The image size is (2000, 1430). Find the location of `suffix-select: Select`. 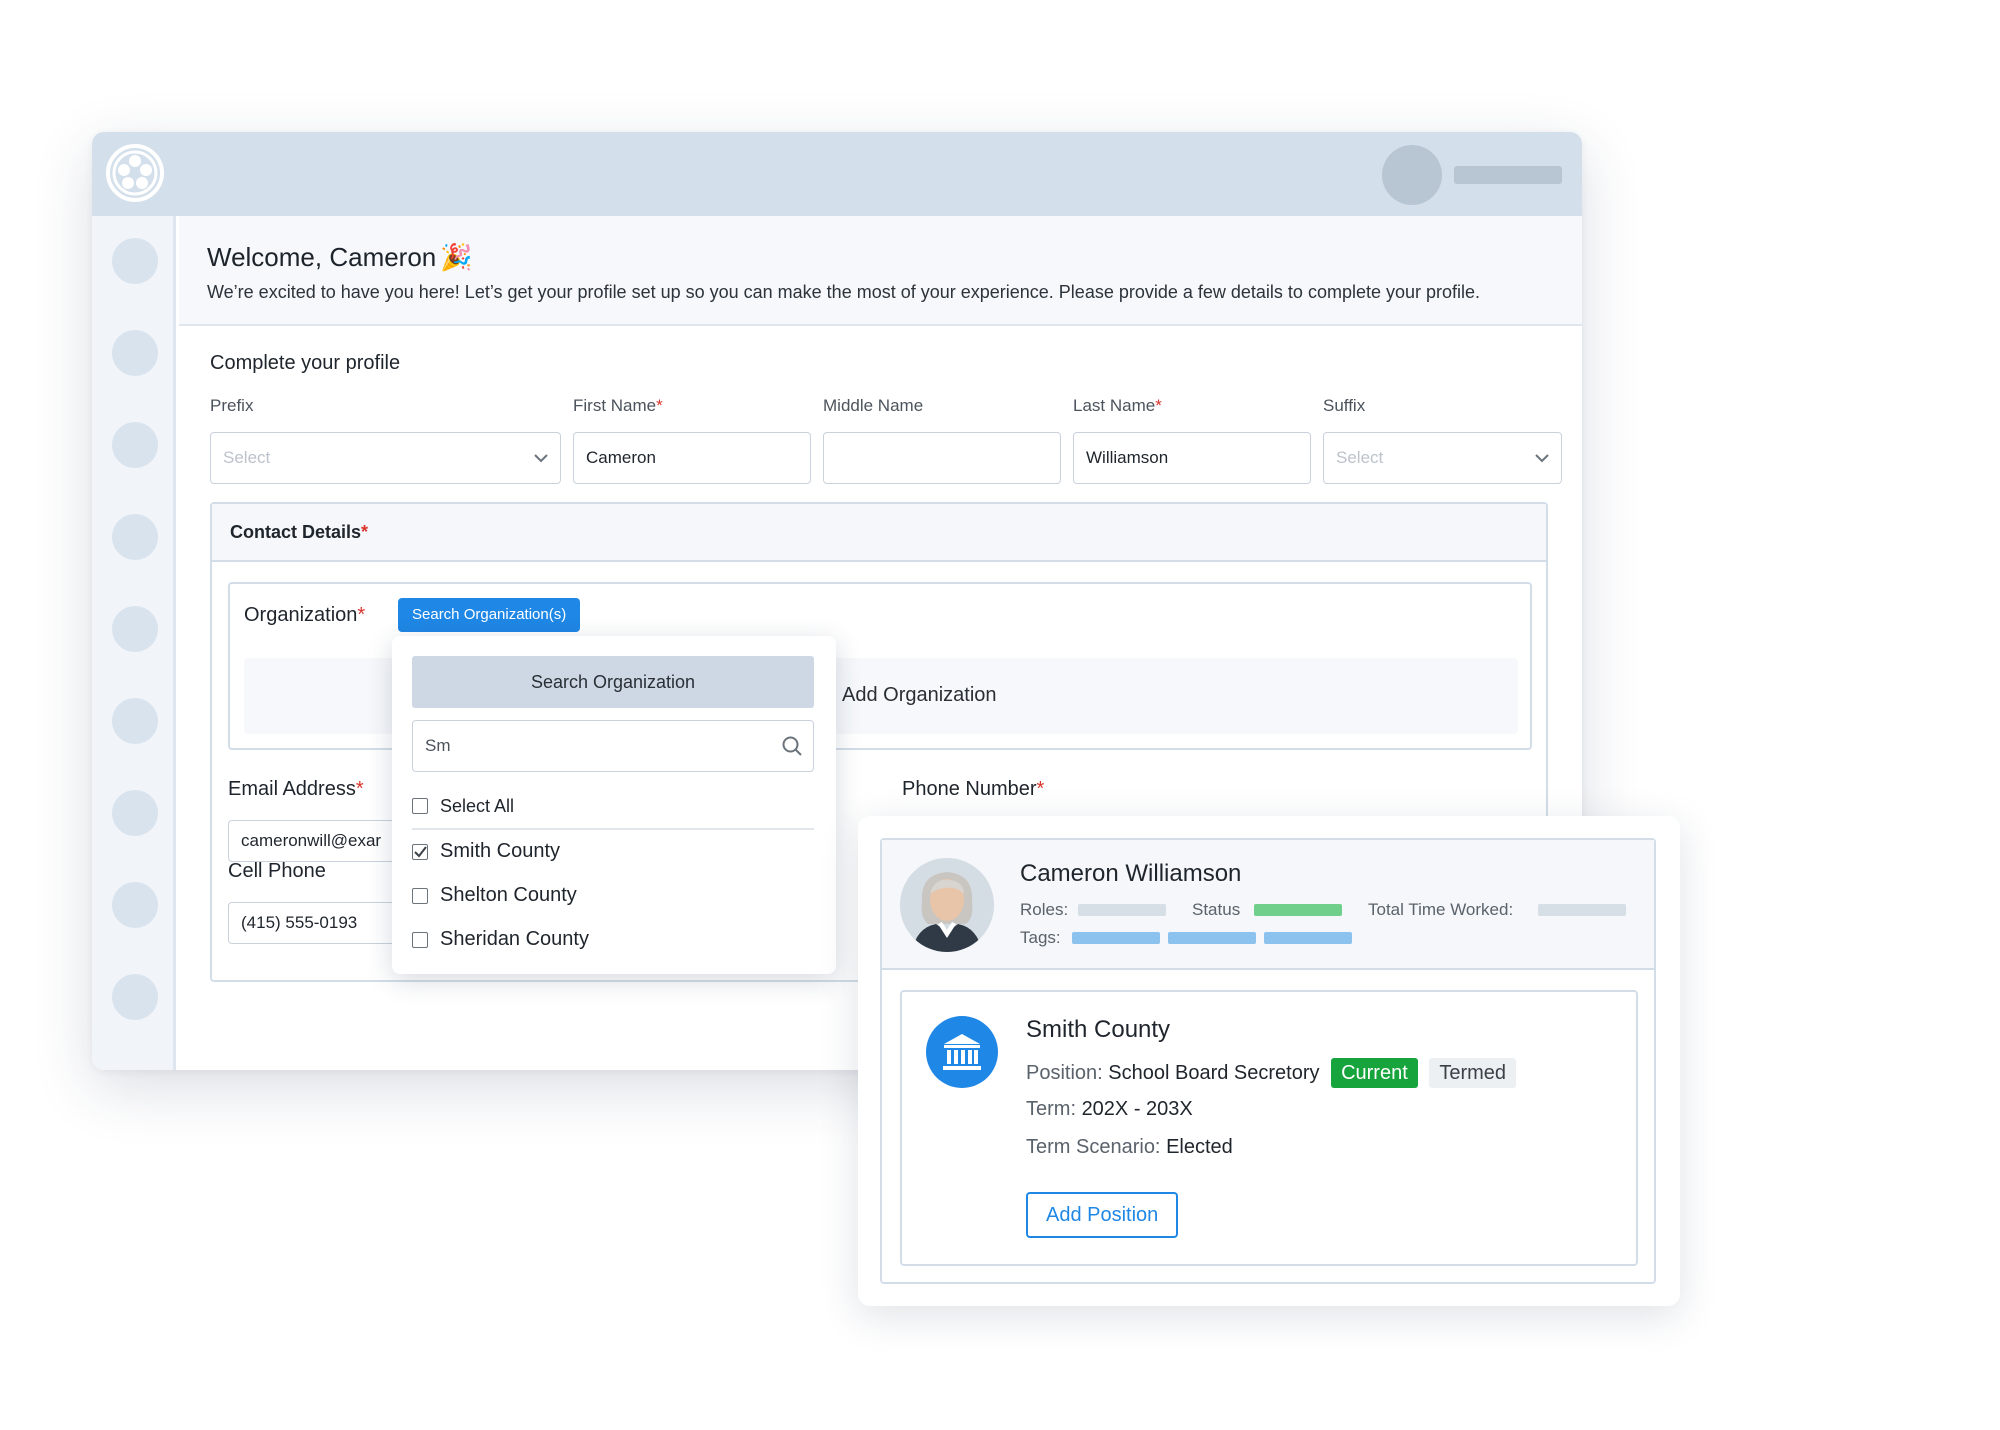

suffix-select: Select is located at coordinates (1442, 458).